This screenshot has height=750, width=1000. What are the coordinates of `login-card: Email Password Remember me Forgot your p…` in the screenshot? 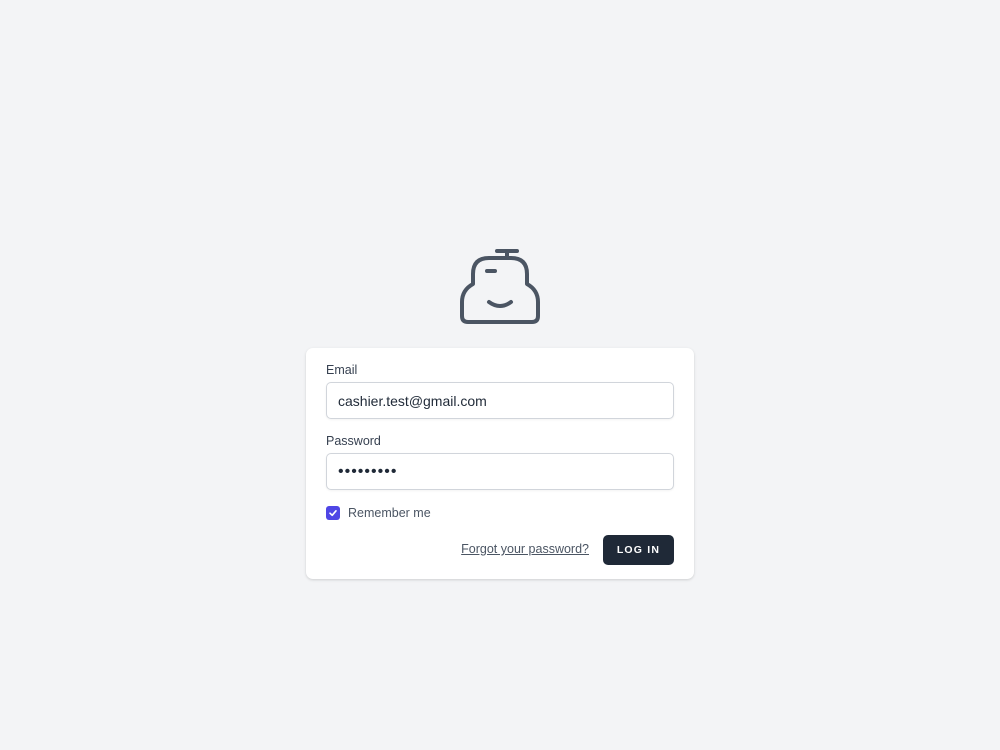 It's located at (500, 463).